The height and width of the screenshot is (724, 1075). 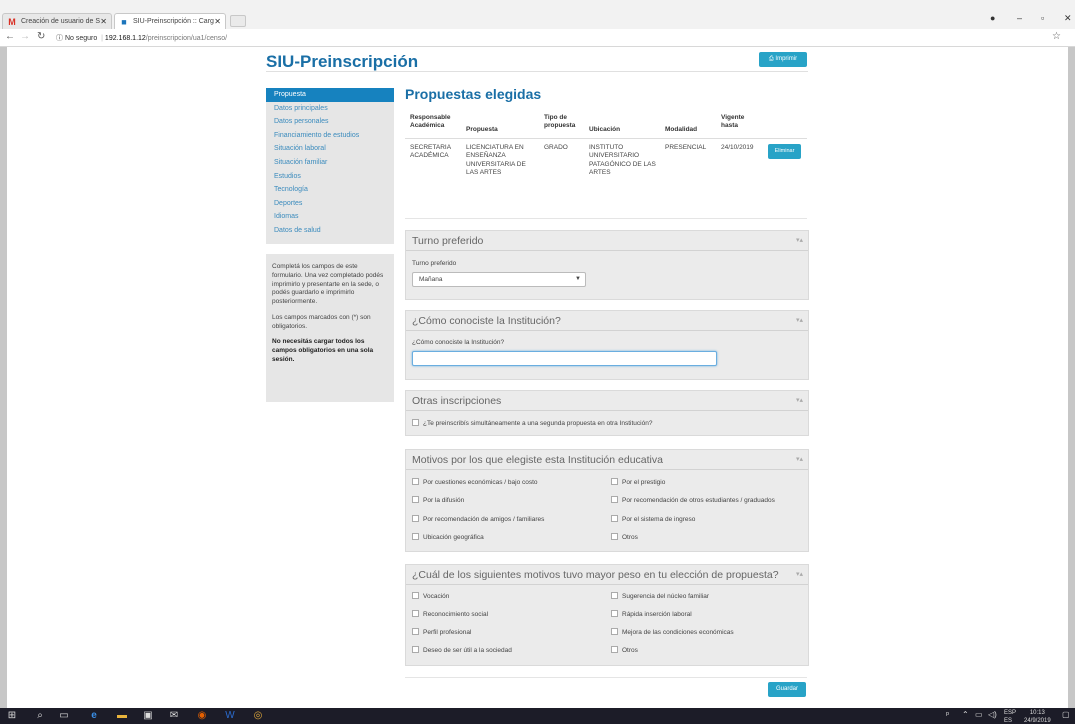 What do you see at coordinates (202, 716) in the screenshot?
I see `firefox-icon: ◉` at bounding box center [202, 716].